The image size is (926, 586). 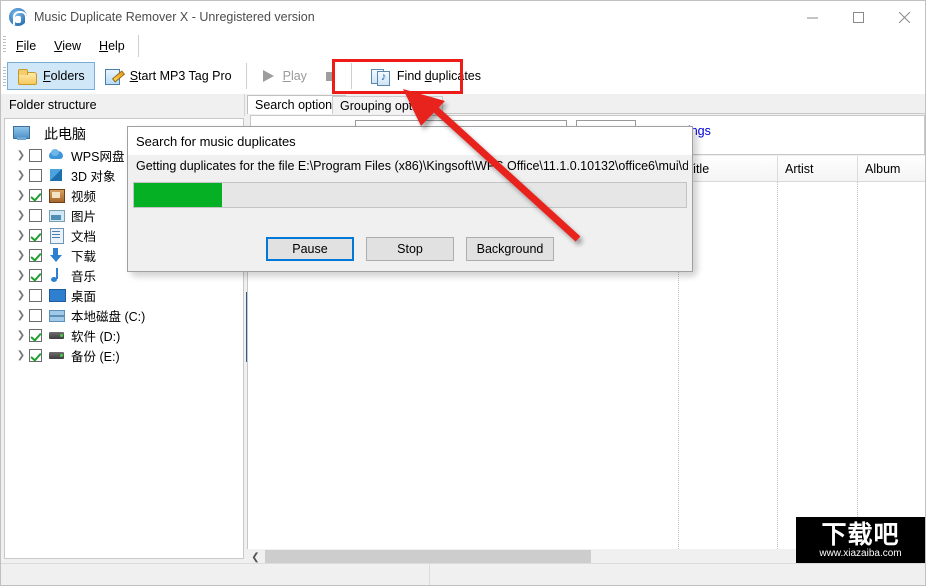 I want to click on tree-item-10: ❯ 备份 (E:), so click(x=124, y=355).